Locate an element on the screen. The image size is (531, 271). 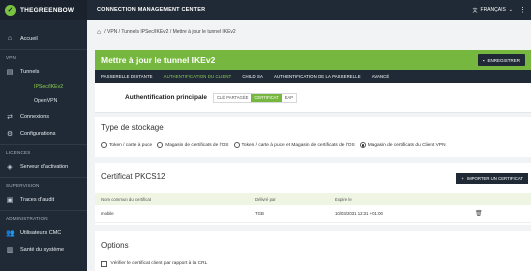
checkbox is located at coordinates (104, 264).